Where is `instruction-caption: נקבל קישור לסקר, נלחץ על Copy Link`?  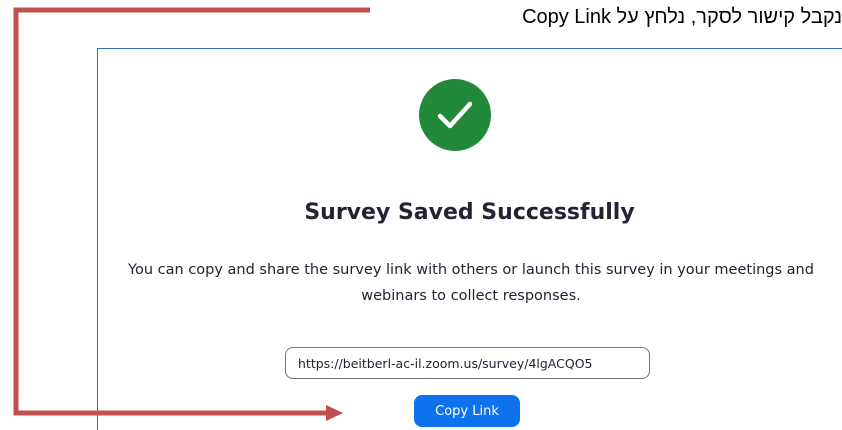 instruction-caption: נקבל קישור לסקר, נלחץ על Copy Link is located at coordinates (682, 17).